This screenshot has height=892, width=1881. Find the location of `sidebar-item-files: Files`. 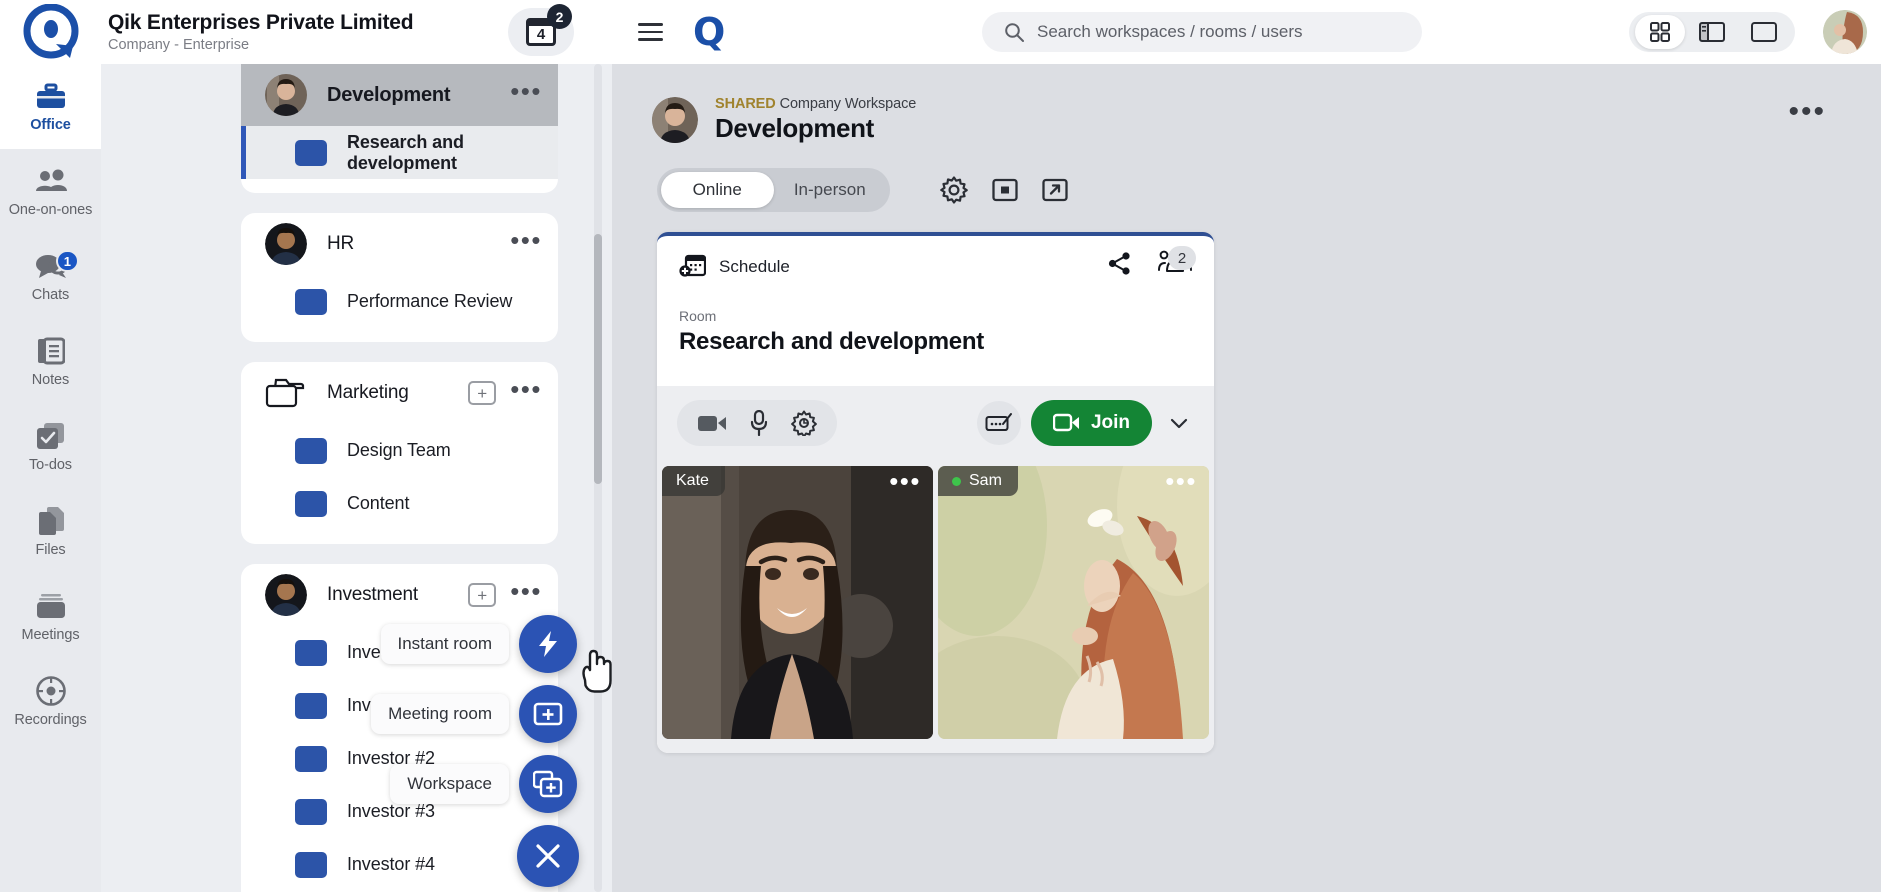

sidebar-item-files: Files is located at coordinates (50, 531).